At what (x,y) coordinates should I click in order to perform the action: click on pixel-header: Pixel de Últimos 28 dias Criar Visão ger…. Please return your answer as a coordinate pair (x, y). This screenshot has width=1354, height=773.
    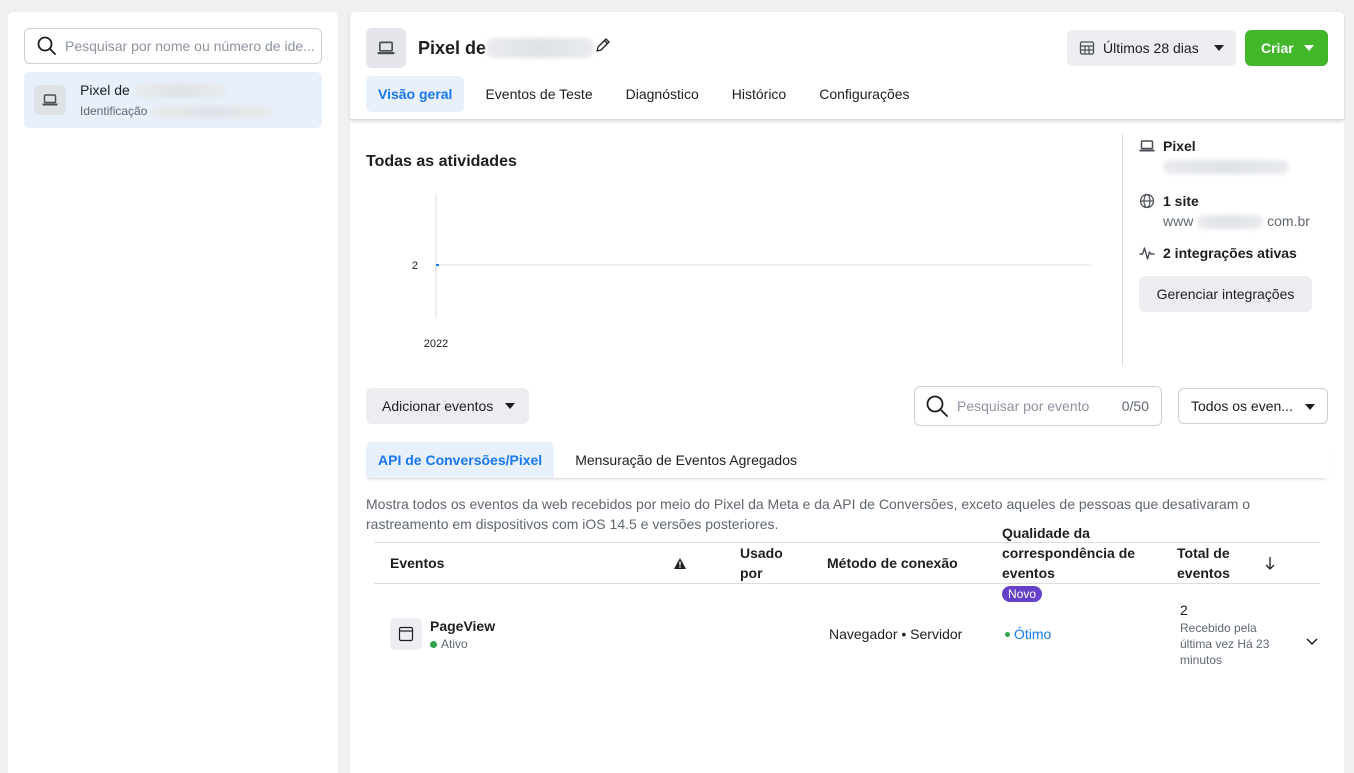
    Looking at the image, I should click on (847, 66).